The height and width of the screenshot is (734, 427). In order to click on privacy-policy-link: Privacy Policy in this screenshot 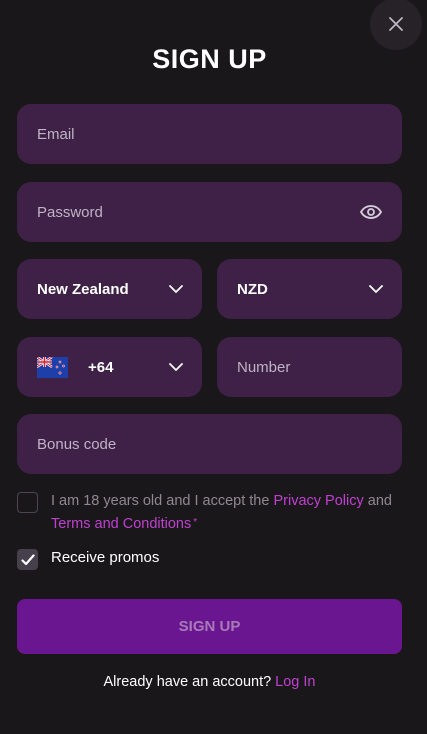, I will do `click(318, 501)`.